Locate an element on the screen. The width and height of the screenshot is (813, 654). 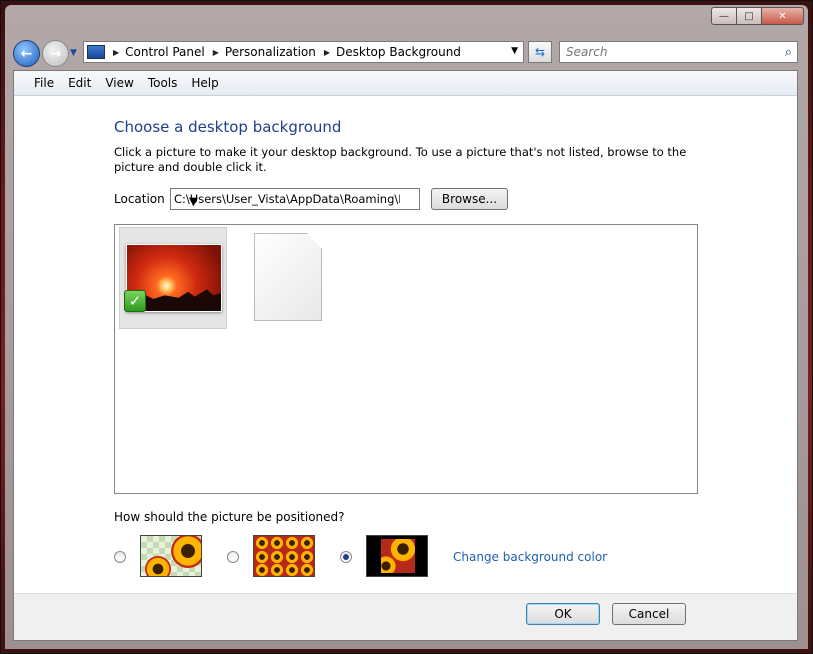
menu-file: File is located at coordinates (44, 83).